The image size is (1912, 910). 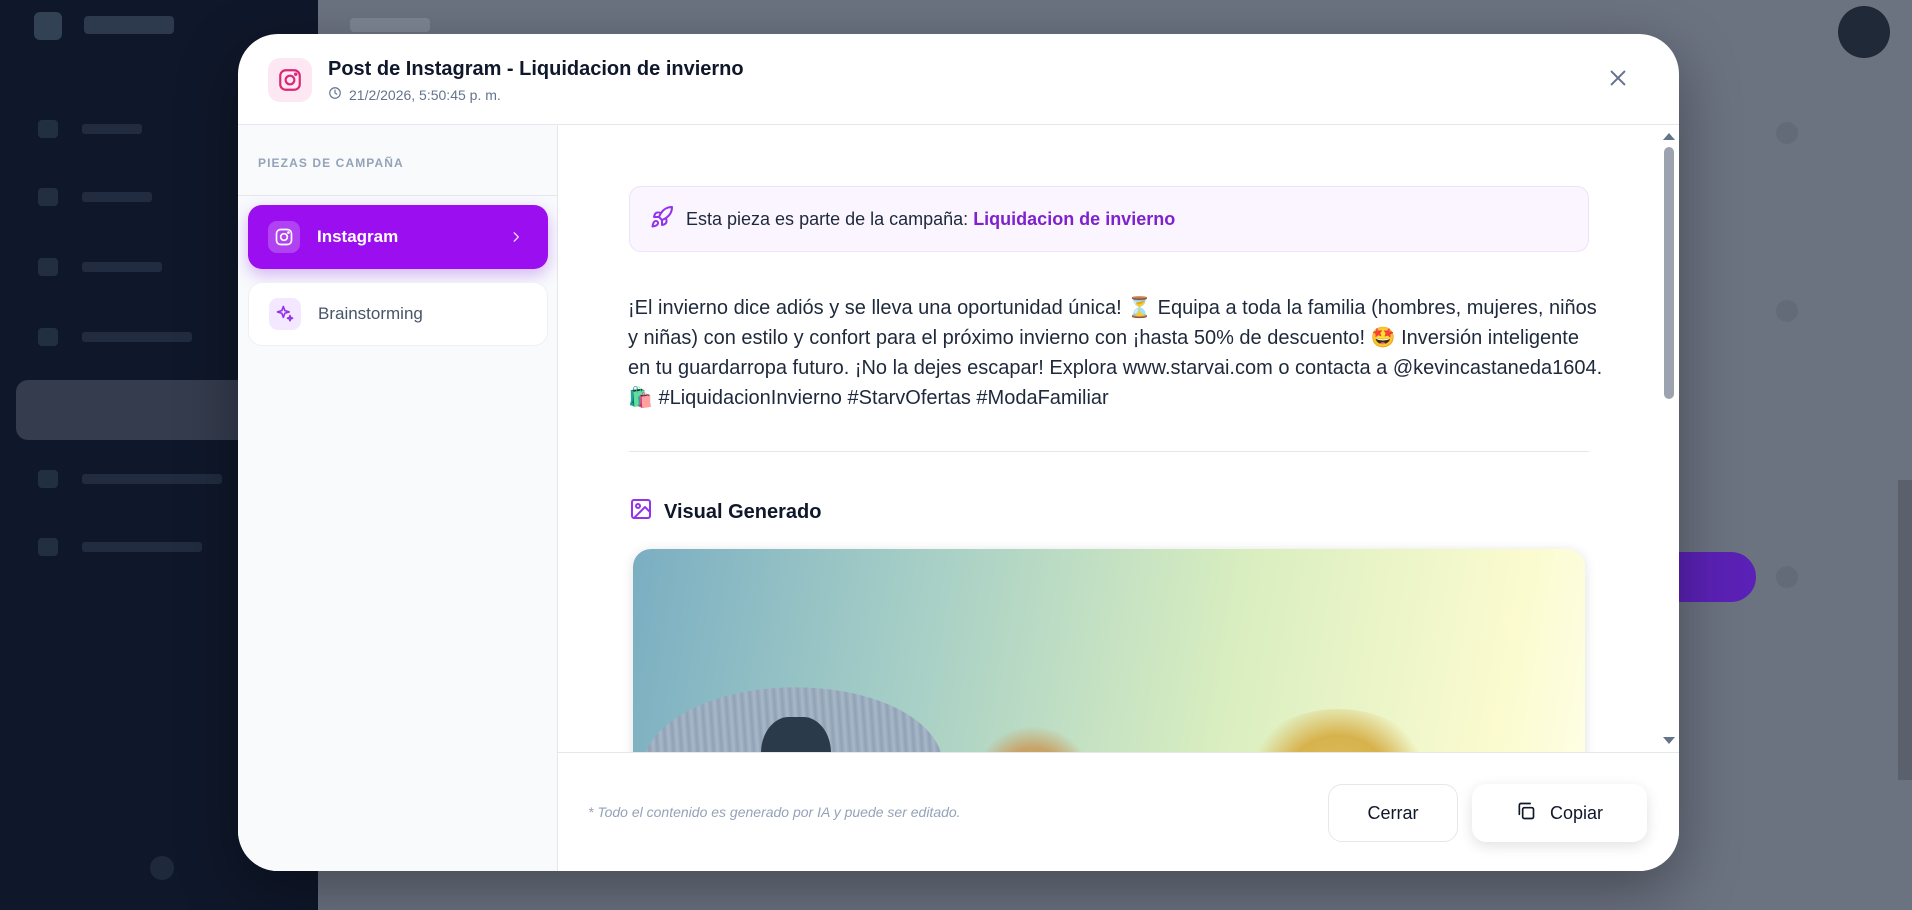 I want to click on sidebar-item-instagram: Instagram, so click(x=398, y=237).